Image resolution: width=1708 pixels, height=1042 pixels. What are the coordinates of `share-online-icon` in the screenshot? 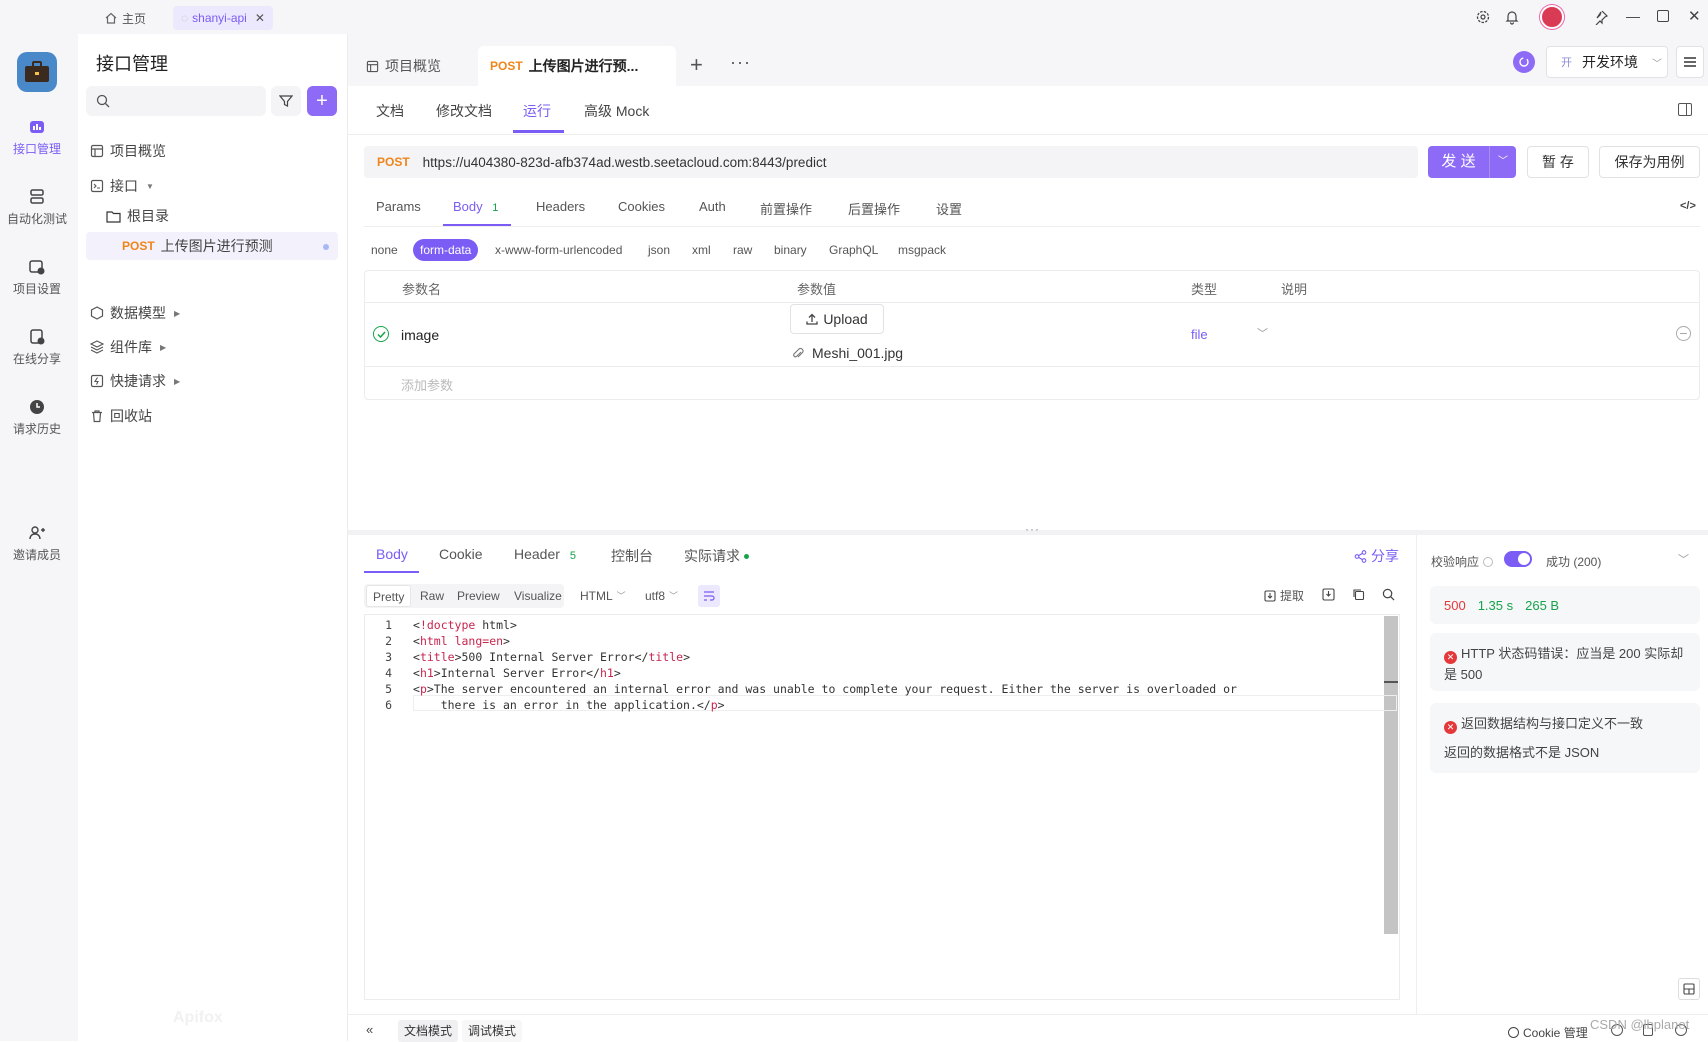 It's located at (37, 337).